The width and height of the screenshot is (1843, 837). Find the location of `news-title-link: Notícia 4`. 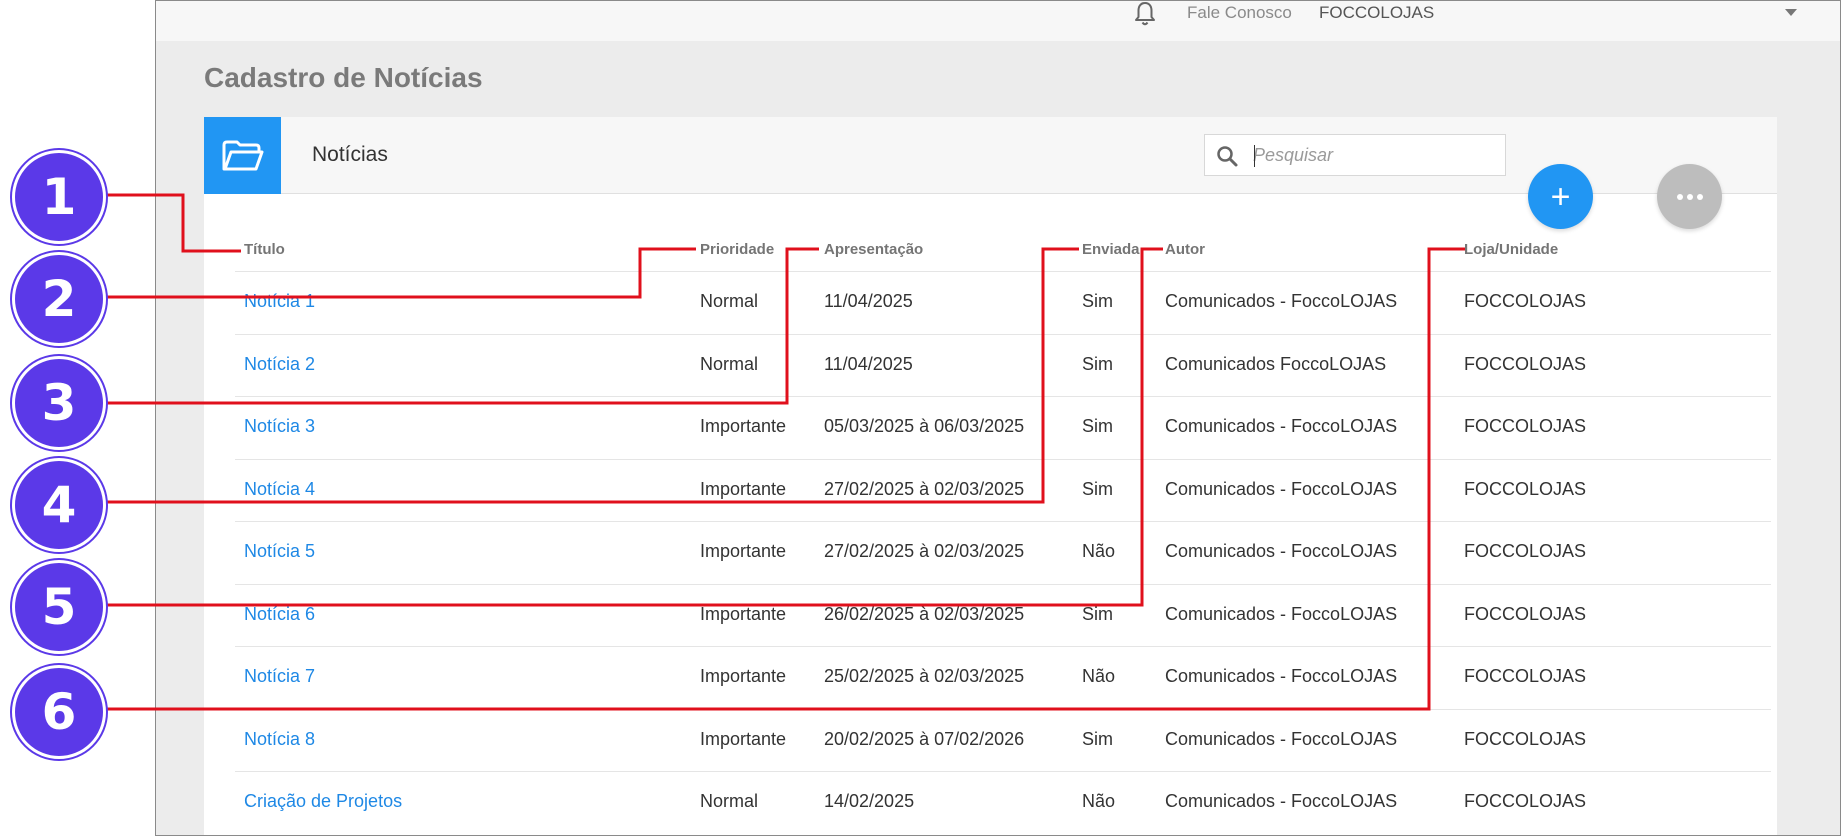

news-title-link: Notícia 4 is located at coordinates (279, 489).